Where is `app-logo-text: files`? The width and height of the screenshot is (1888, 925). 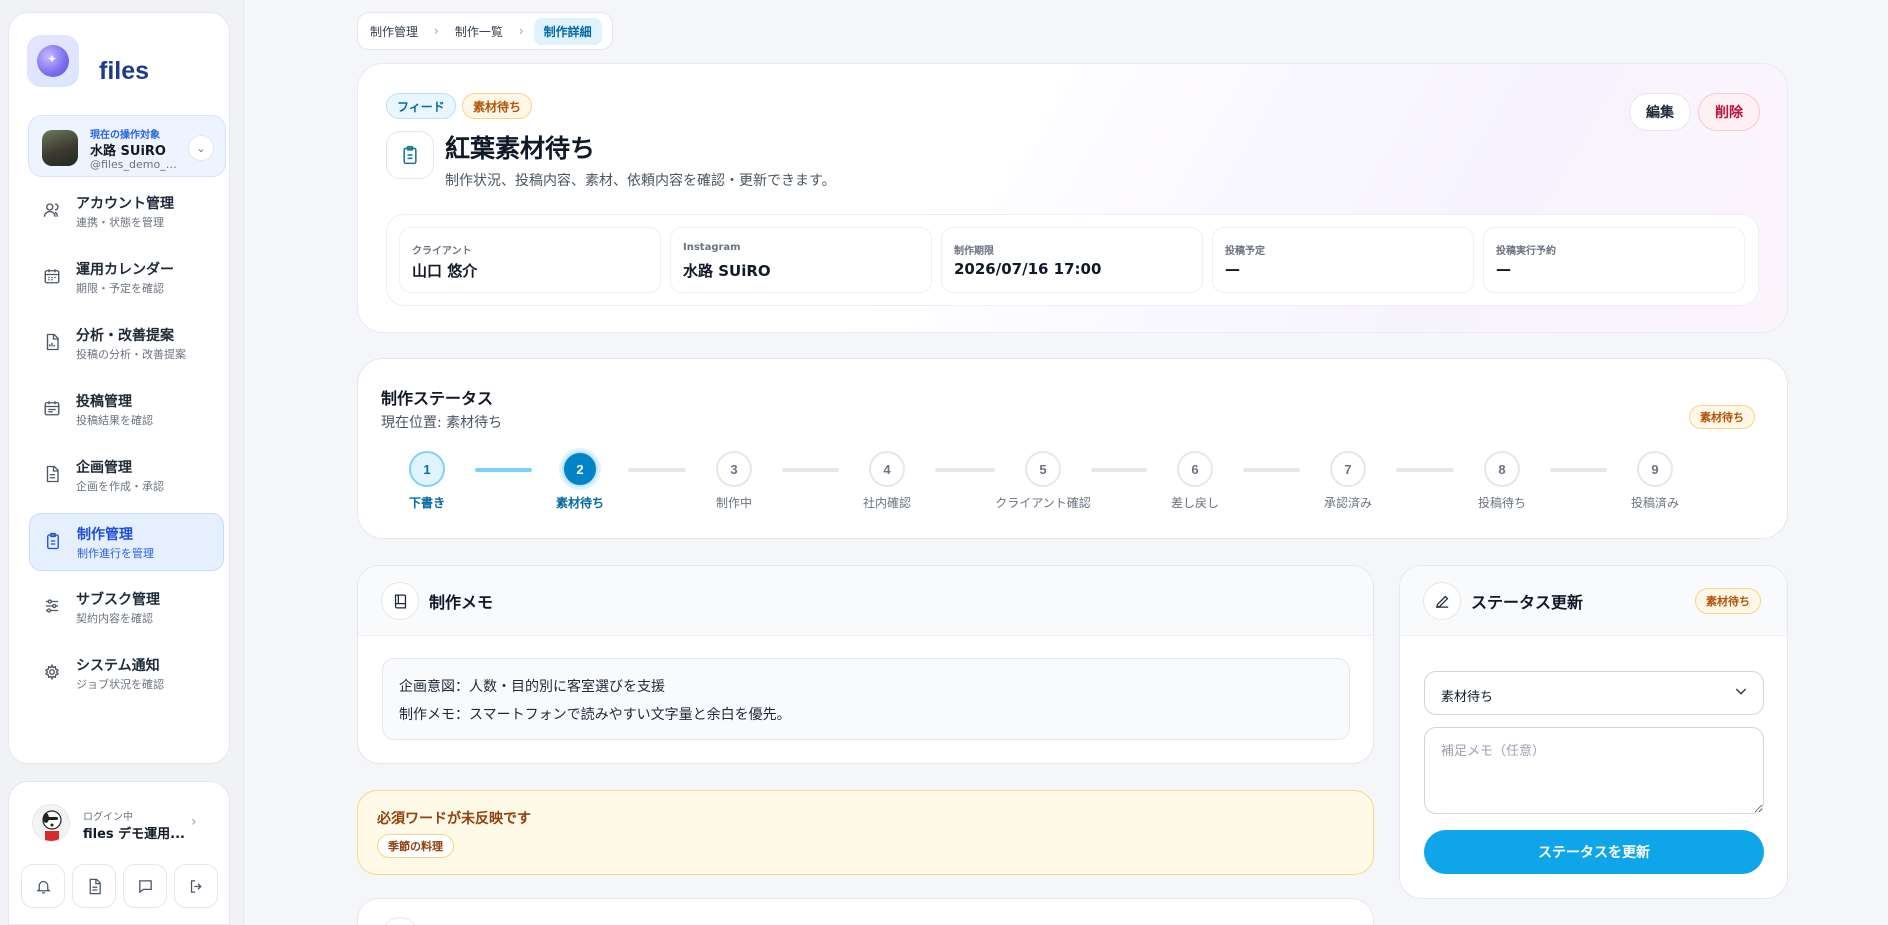
app-logo-text: files is located at coordinates (124, 71).